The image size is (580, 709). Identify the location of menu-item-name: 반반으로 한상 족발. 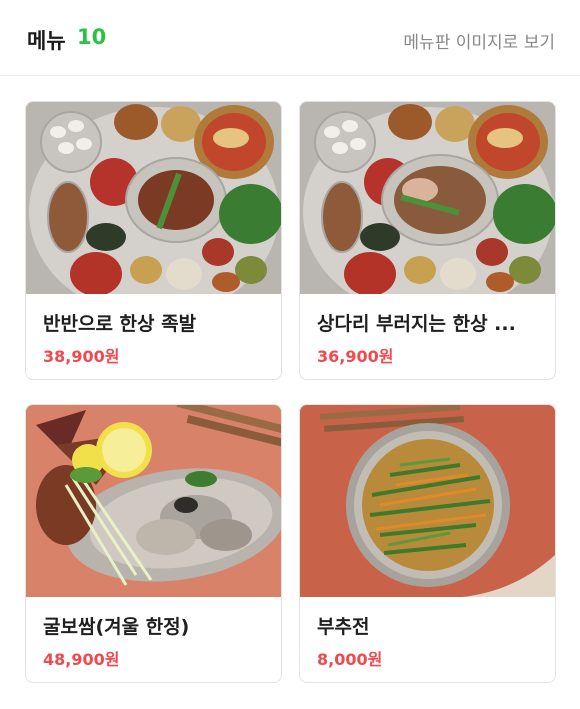
(120, 324).